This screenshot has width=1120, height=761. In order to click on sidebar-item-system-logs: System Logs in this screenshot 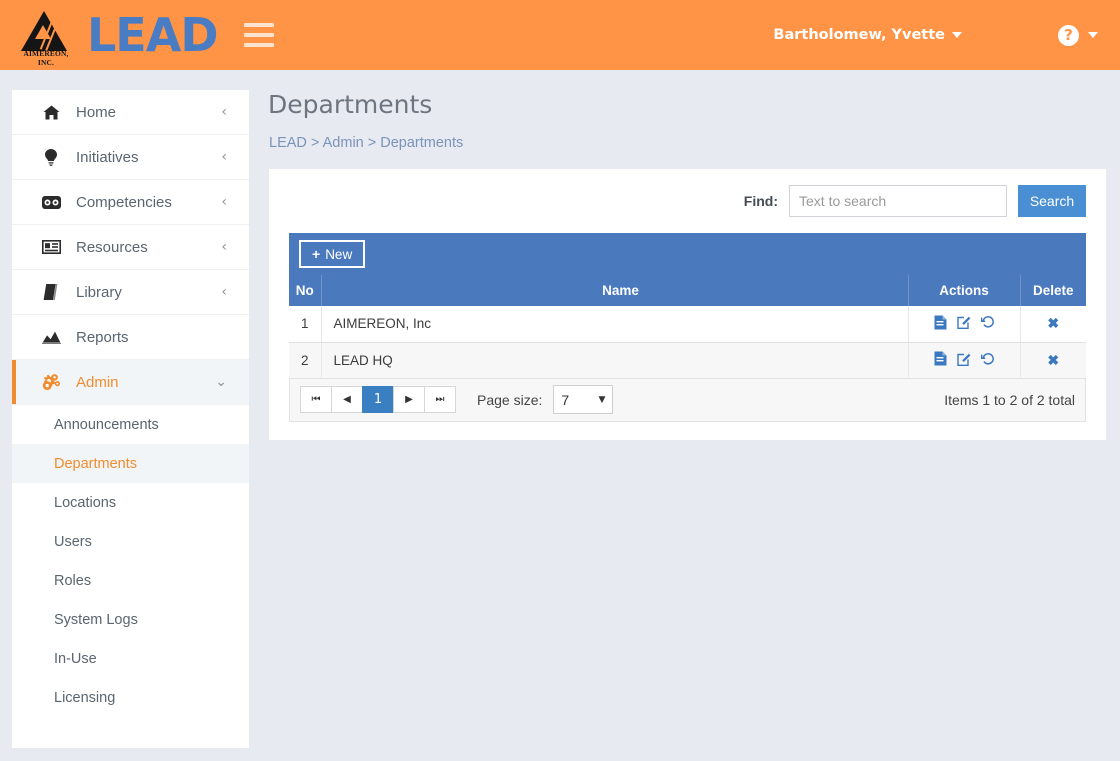, I will do `click(130, 619)`.